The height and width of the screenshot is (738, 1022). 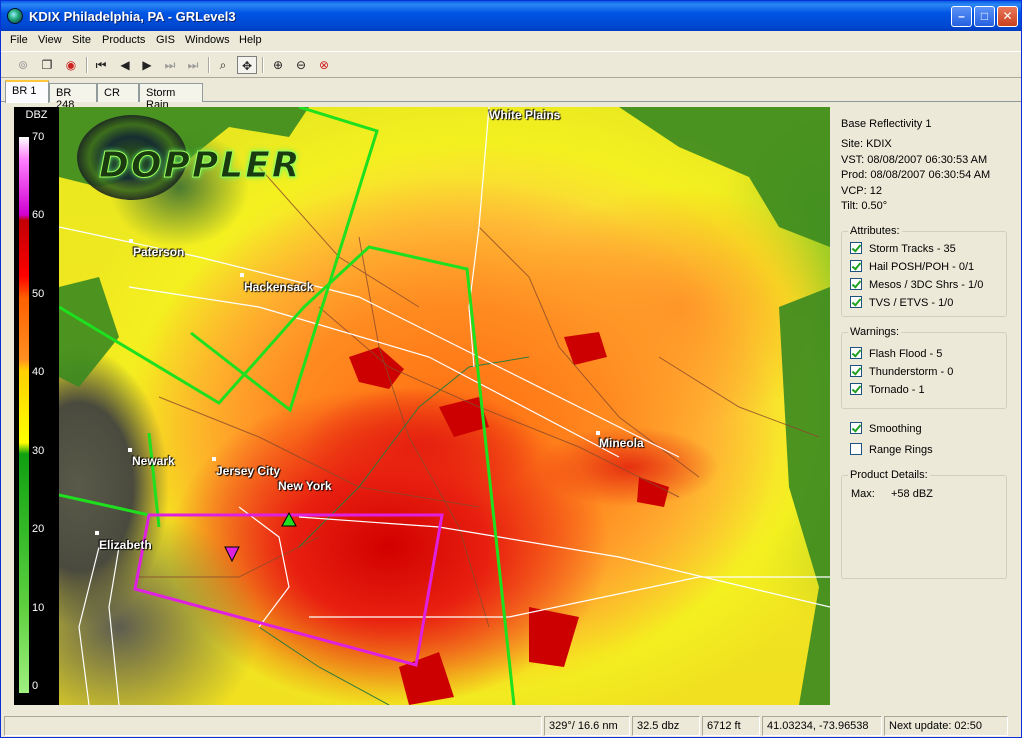 What do you see at coordinates (511, 95) in the screenshot?
I see `product-tabs: BR 1 BR 248 CR Storm Rain` at bounding box center [511, 95].